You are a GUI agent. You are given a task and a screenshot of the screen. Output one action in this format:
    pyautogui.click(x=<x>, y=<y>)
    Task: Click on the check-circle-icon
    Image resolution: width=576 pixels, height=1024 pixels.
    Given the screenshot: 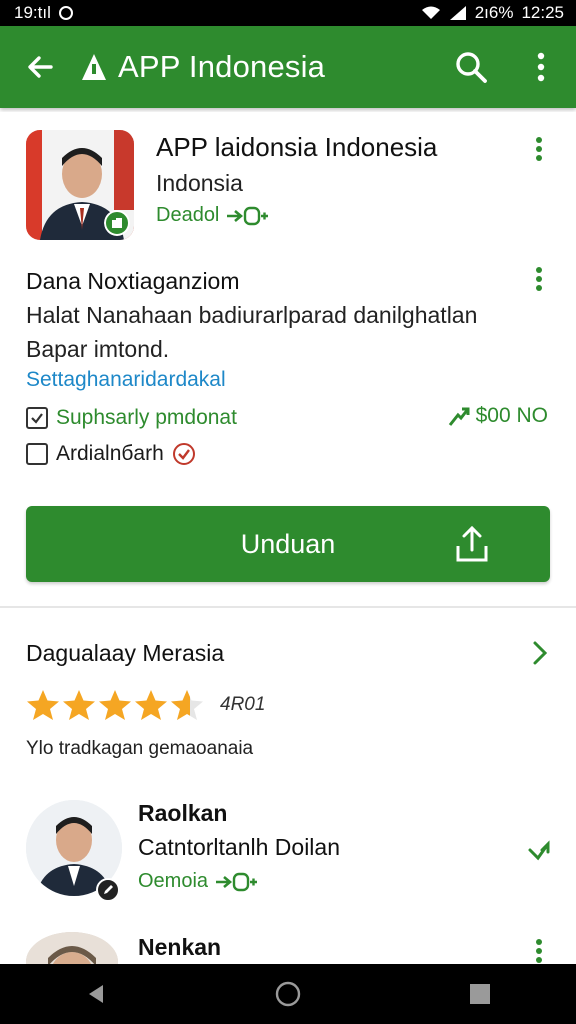 What is the action you would take?
    pyautogui.click(x=183, y=454)
    